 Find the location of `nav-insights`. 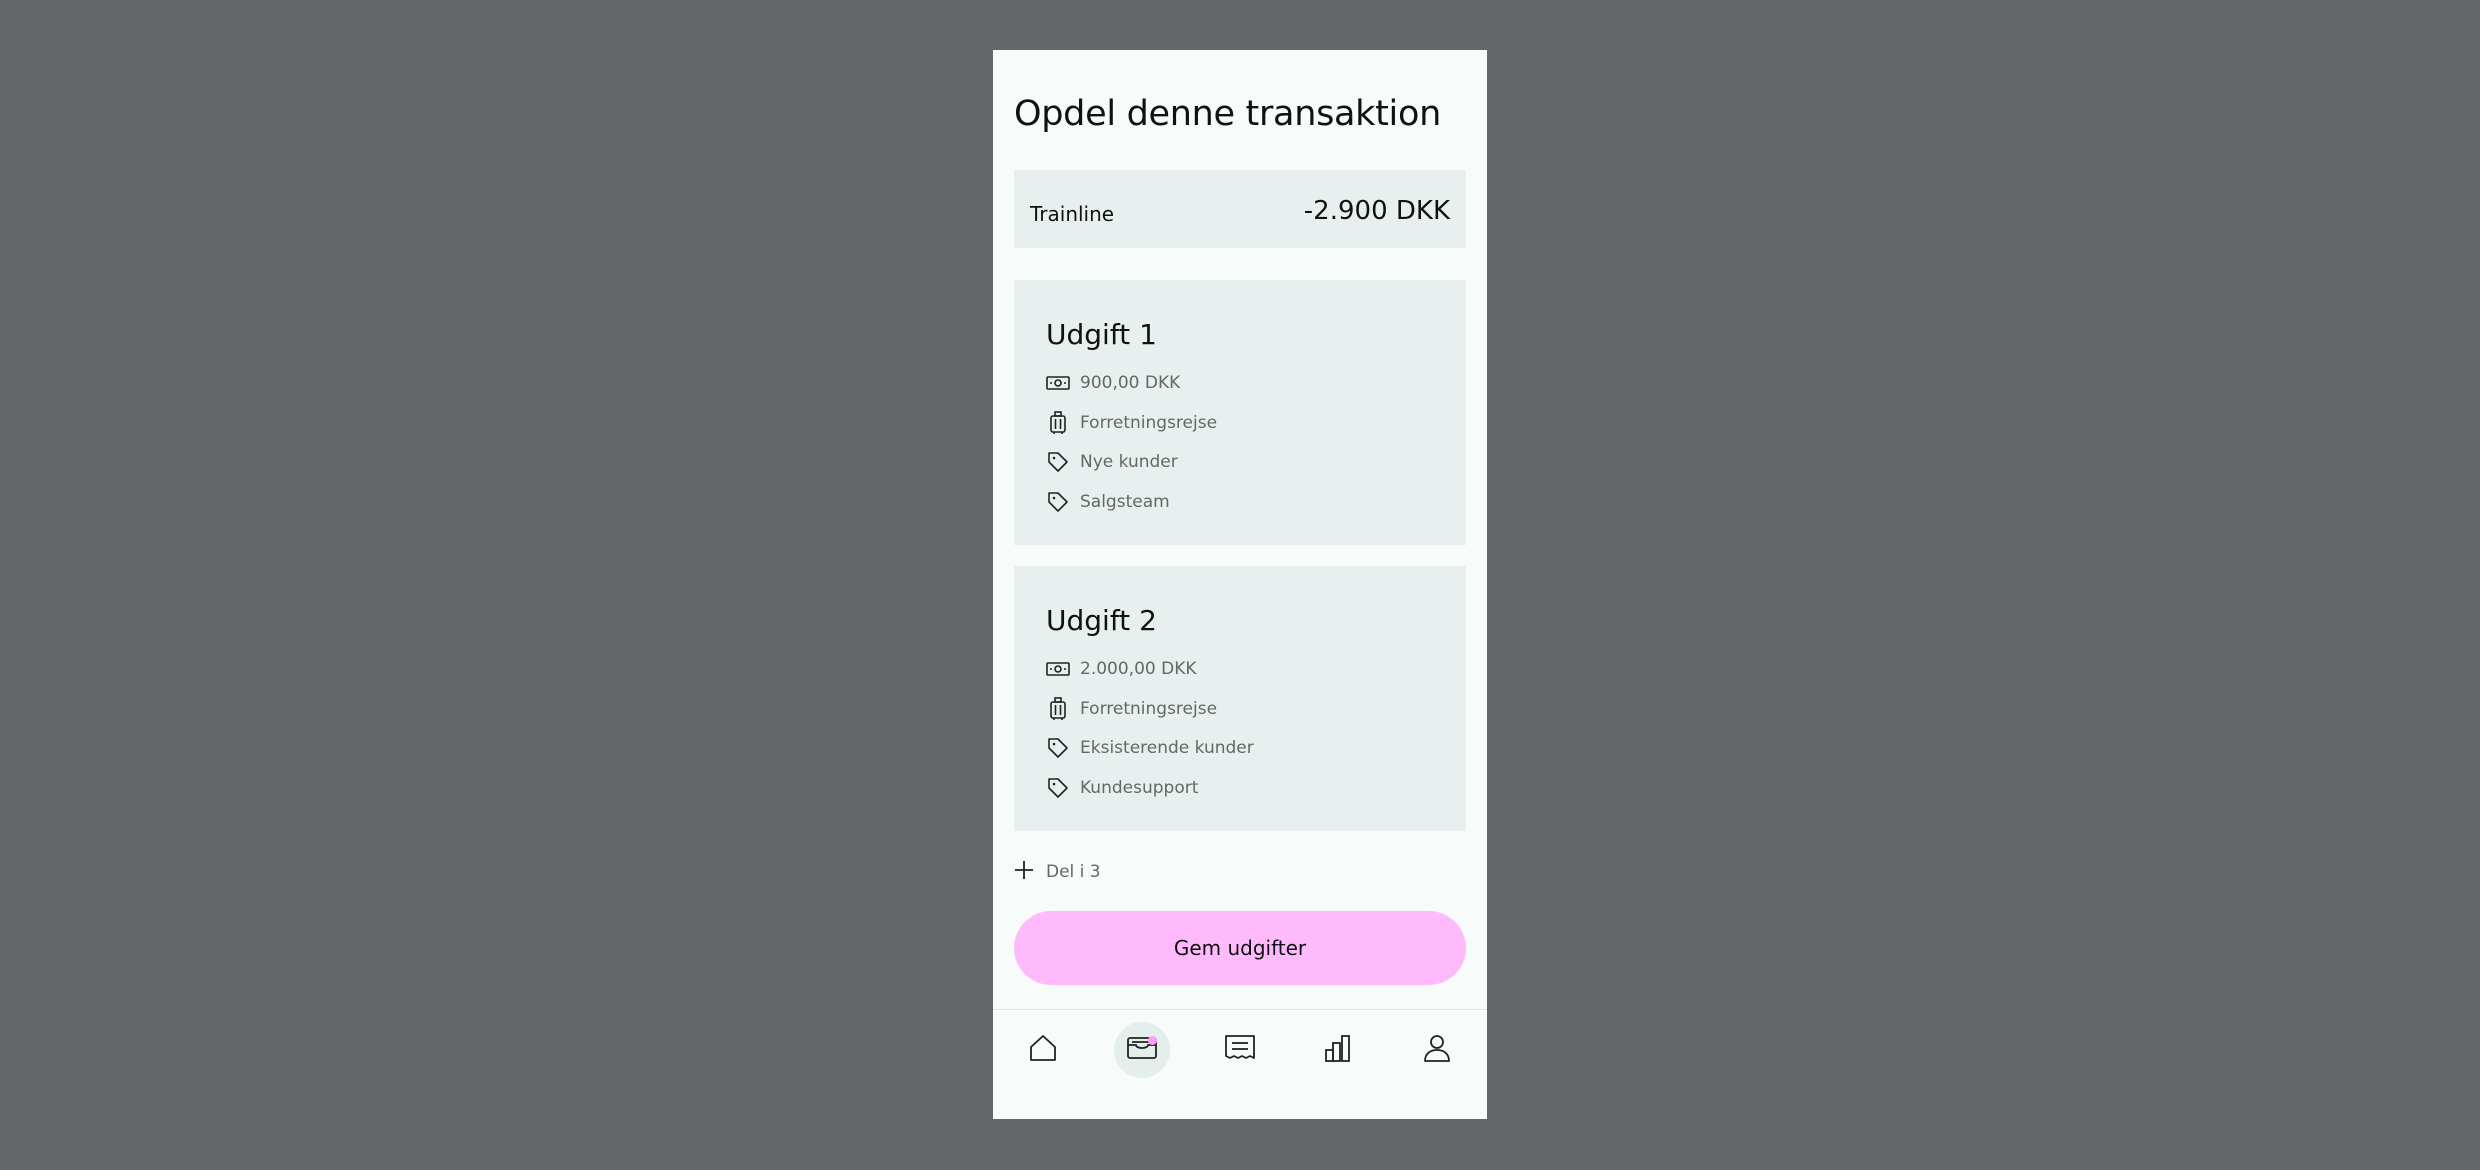

nav-insights is located at coordinates (1338, 1050).